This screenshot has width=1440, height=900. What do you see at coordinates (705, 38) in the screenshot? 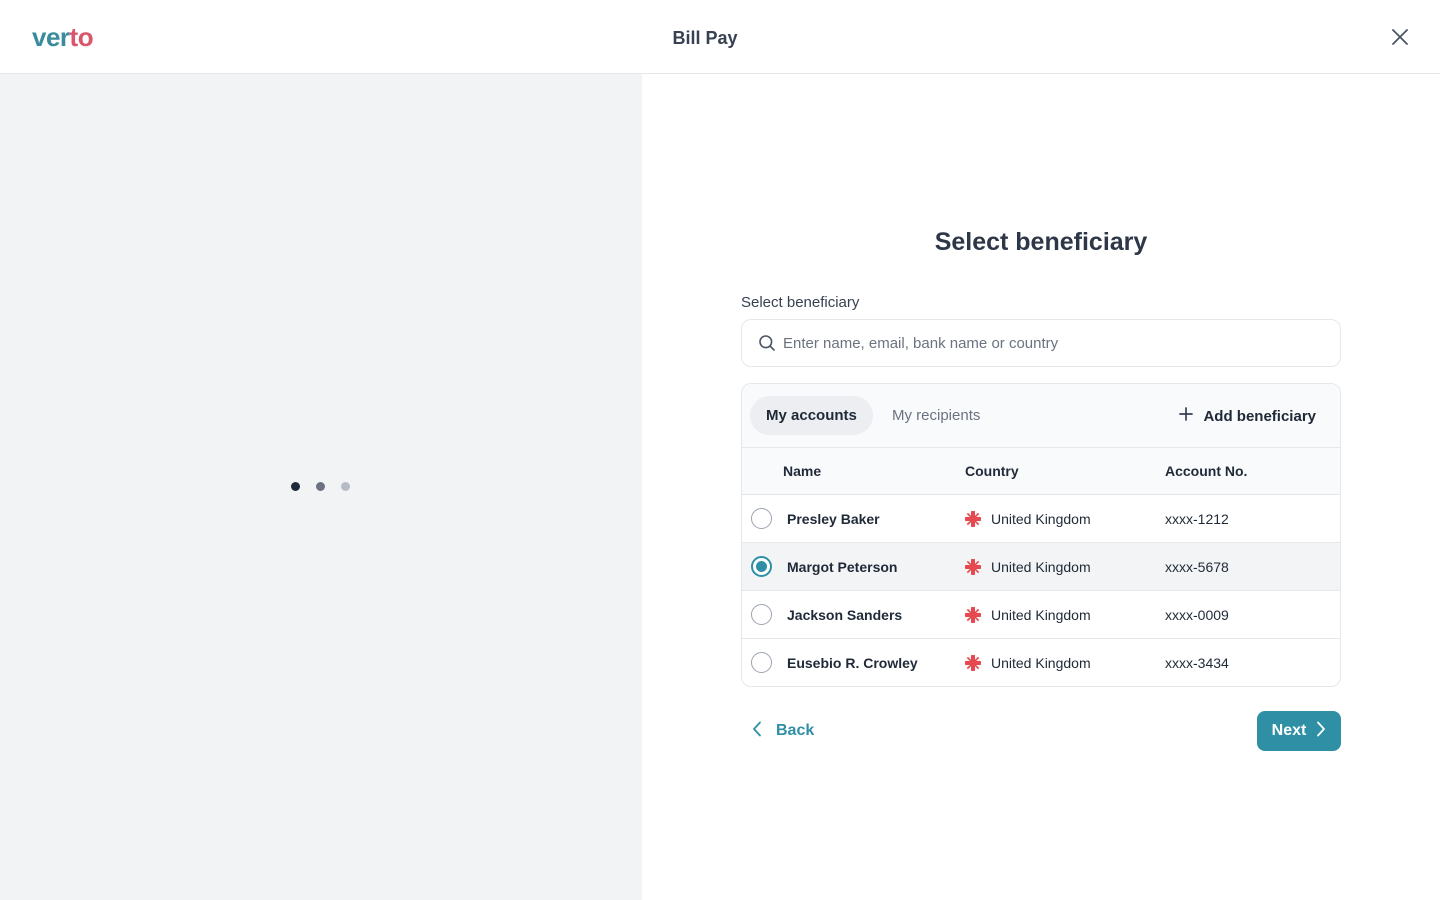
I see `window-title: Bill Pay` at bounding box center [705, 38].